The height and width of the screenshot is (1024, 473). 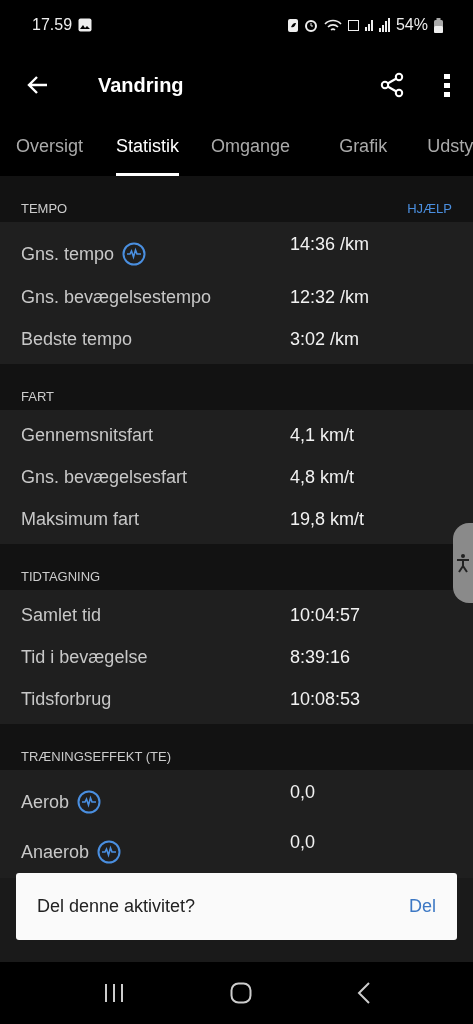 What do you see at coordinates (353, 25) in the screenshot?
I see `volte-icon` at bounding box center [353, 25].